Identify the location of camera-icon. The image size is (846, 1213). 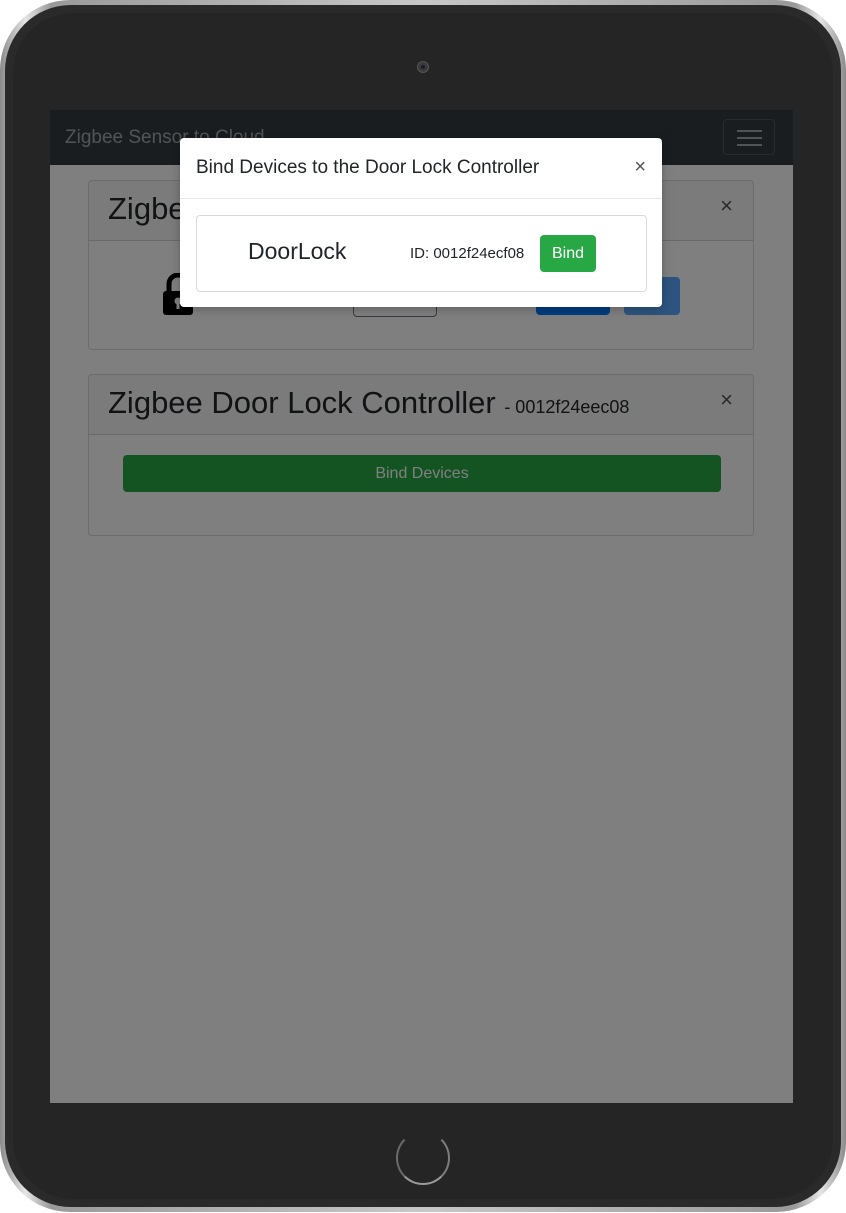
(423, 67).